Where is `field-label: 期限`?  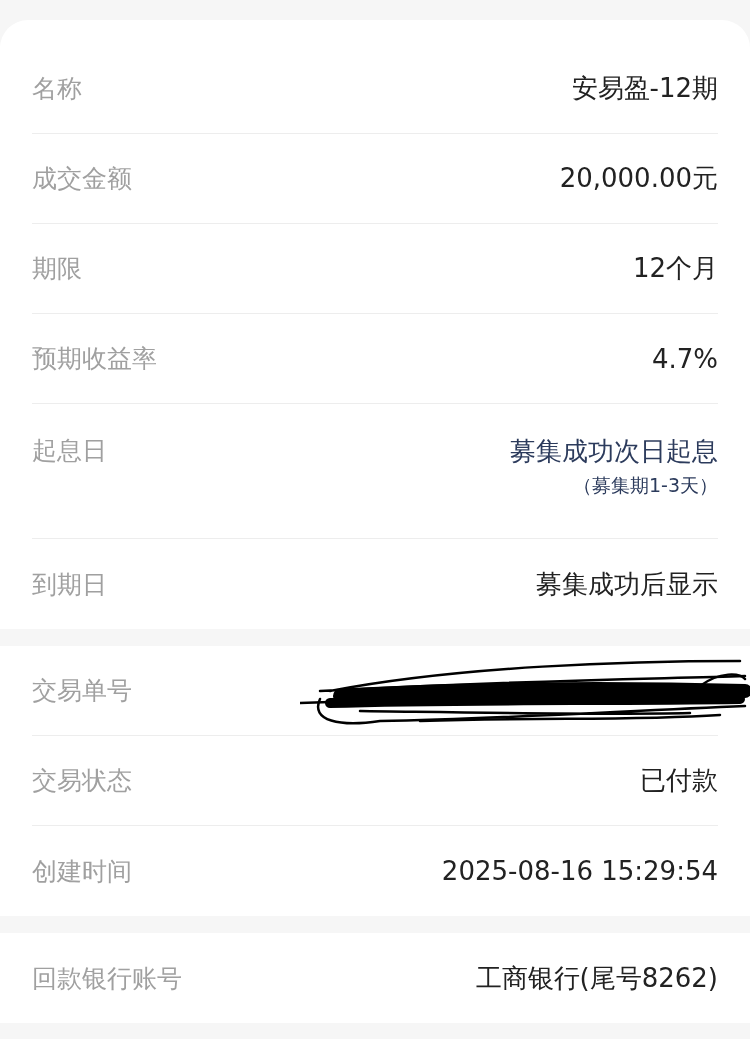
field-label: 期限 is located at coordinates (57, 269).